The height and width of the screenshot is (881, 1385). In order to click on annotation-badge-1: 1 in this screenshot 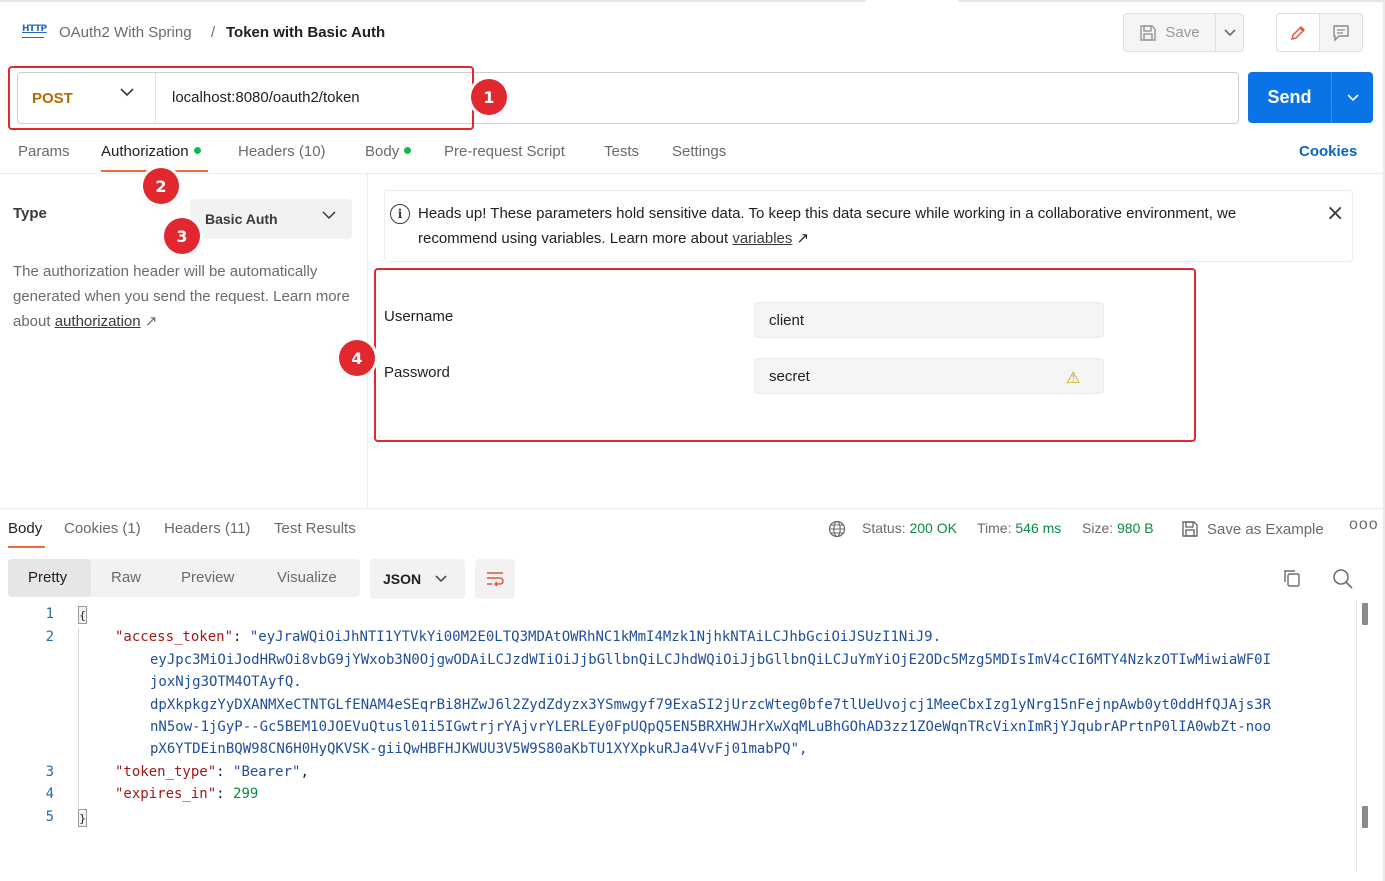, I will do `click(489, 97)`.